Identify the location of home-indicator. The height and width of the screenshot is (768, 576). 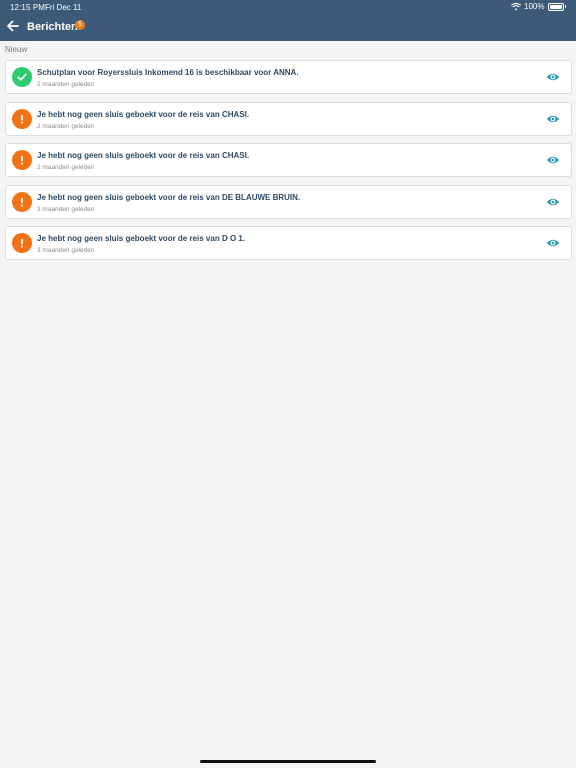
(288, 761).